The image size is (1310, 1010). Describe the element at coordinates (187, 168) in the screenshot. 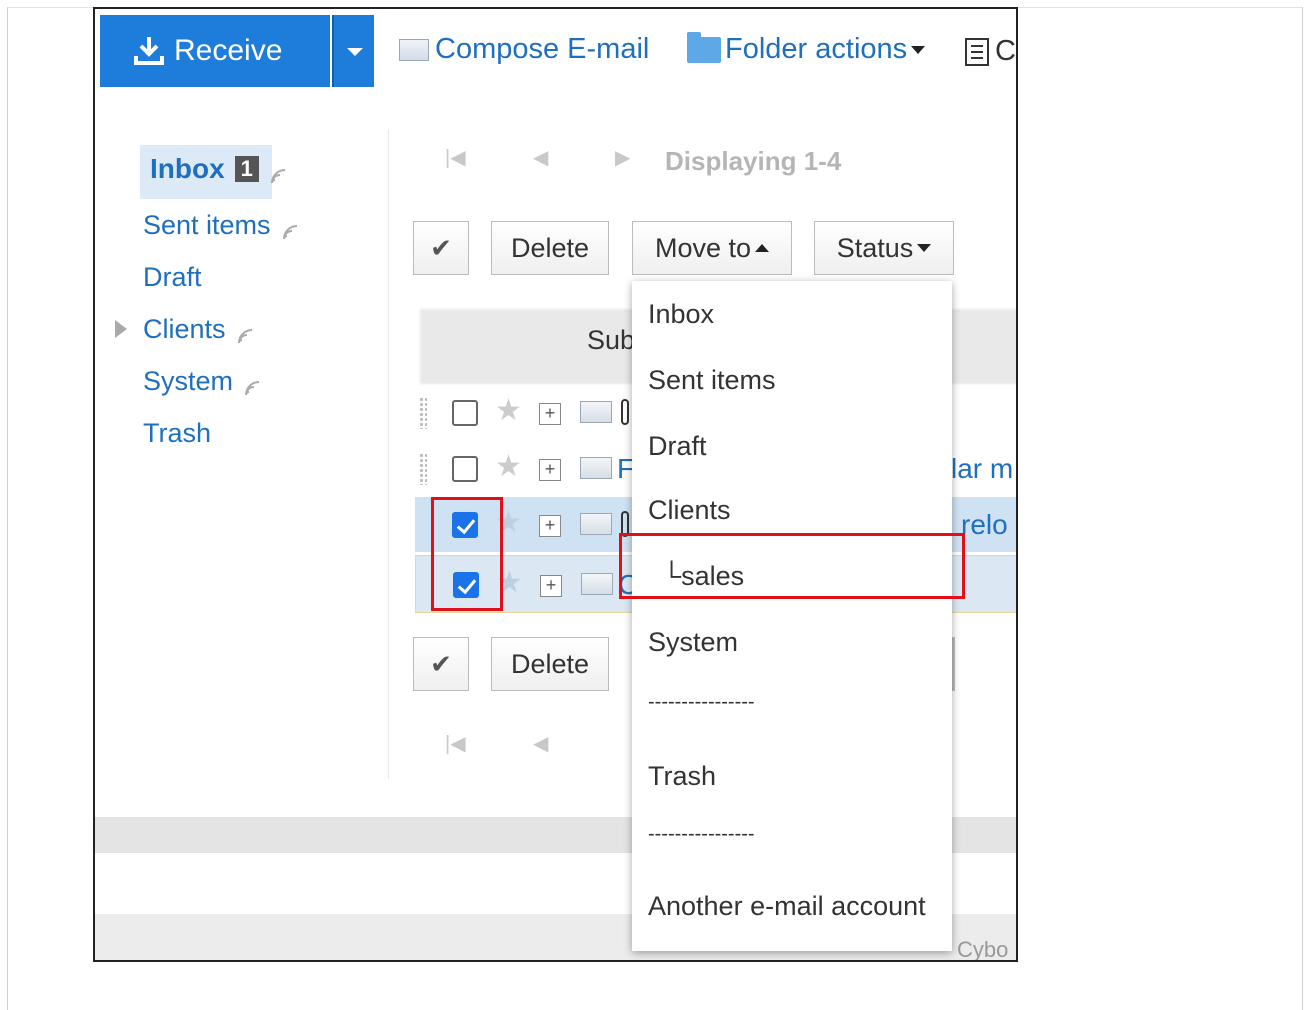

I see `sidebar-item-label: Inbox` at that location.